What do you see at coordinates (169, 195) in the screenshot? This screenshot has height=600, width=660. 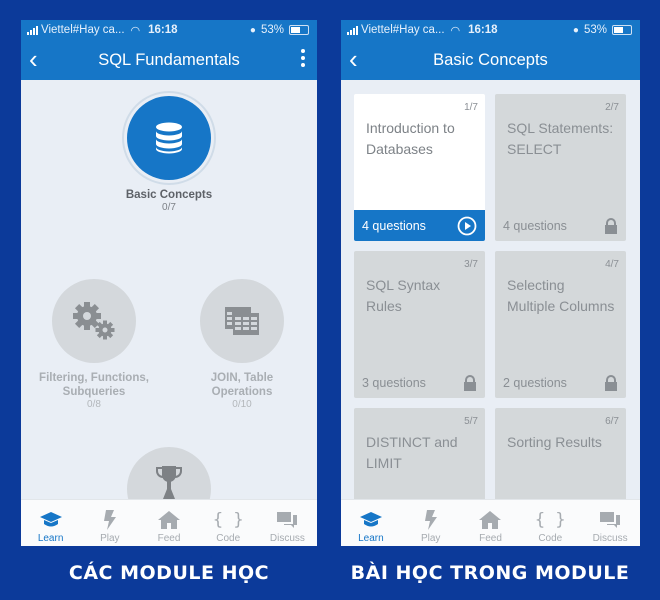 I see `module-title: Basic Concepts` at bounding box center [169, 195].